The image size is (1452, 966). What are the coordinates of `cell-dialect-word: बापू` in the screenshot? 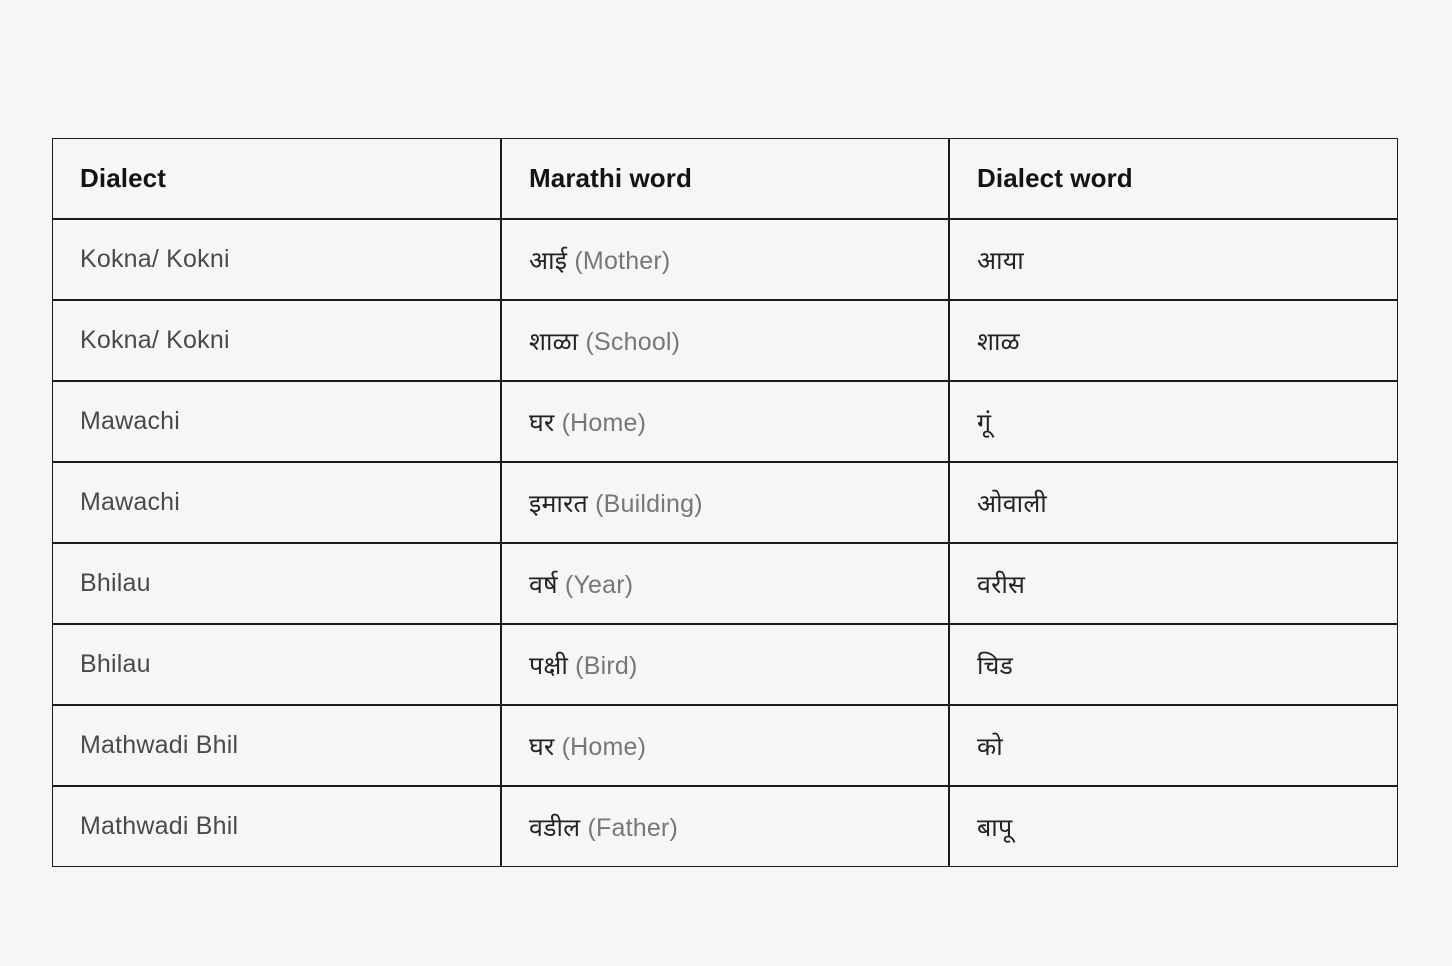 It's located at (1173, 826).